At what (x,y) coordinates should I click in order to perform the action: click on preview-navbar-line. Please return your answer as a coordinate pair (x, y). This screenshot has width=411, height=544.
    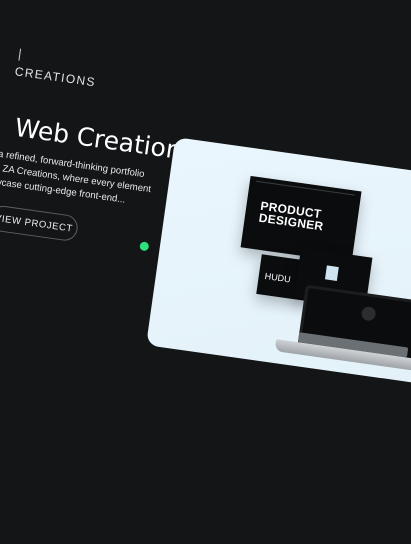
    Looking at the image, I should click on (305, 189).